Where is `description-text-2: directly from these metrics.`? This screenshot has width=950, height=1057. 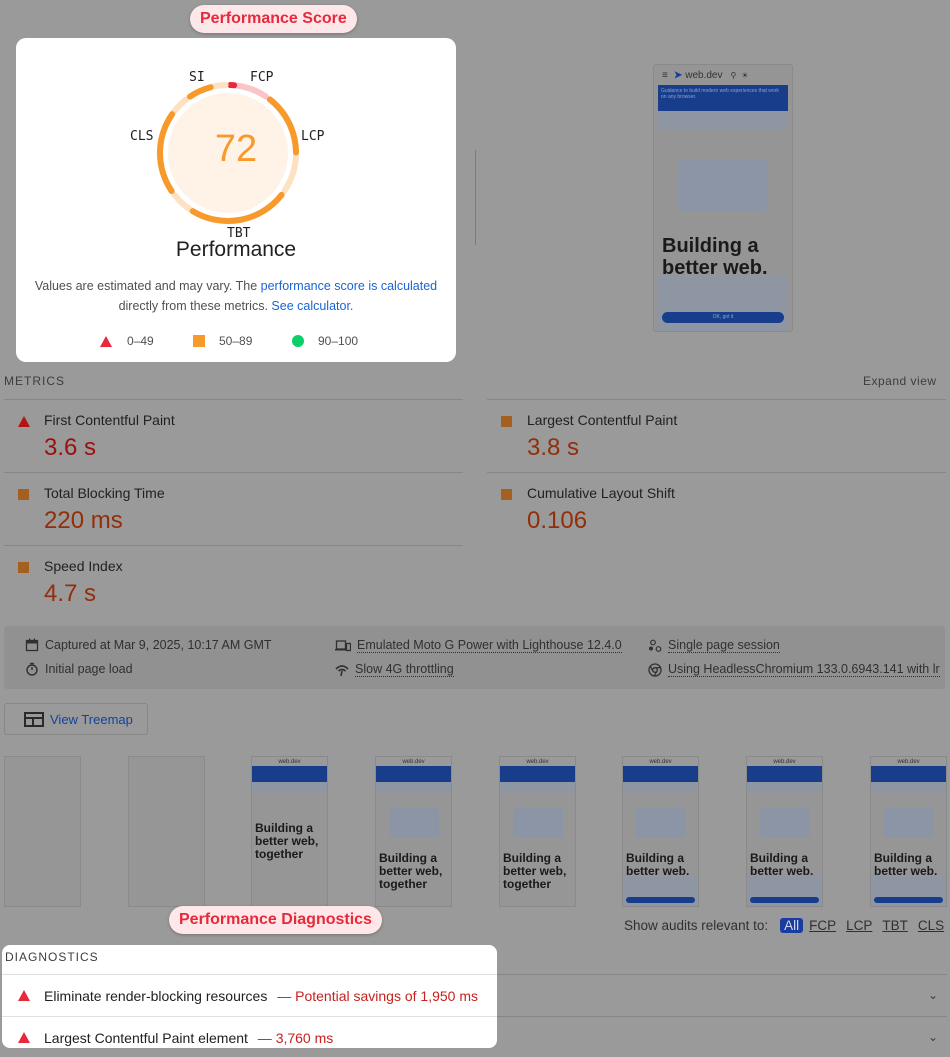 description-text-2: directly from these metrics. is located at coordinates (195, 306).